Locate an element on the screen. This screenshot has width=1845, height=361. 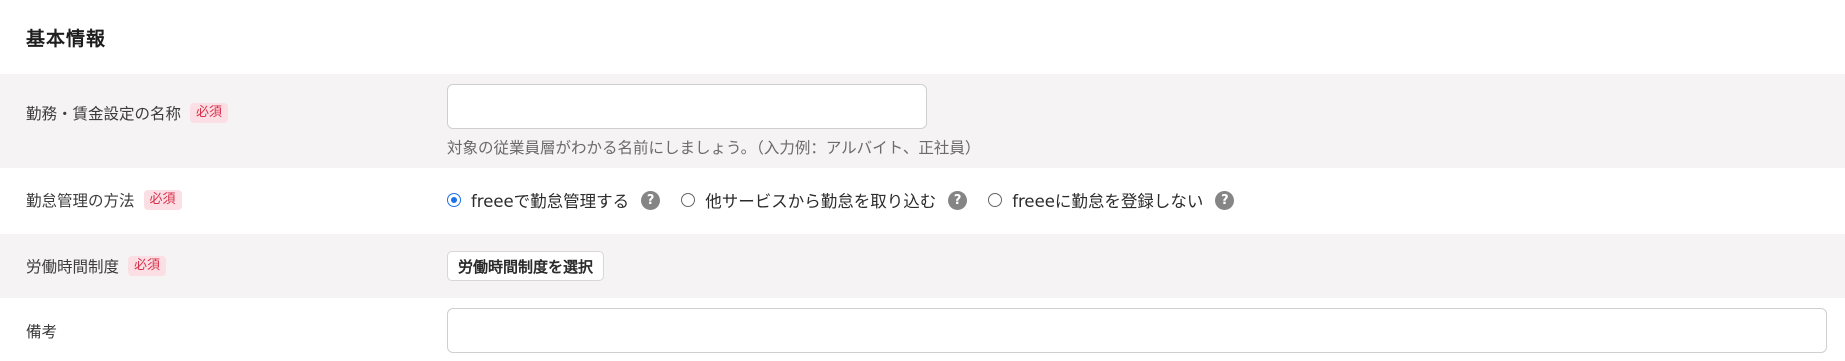
radio-button-checked is located at coordinates (454, 200).